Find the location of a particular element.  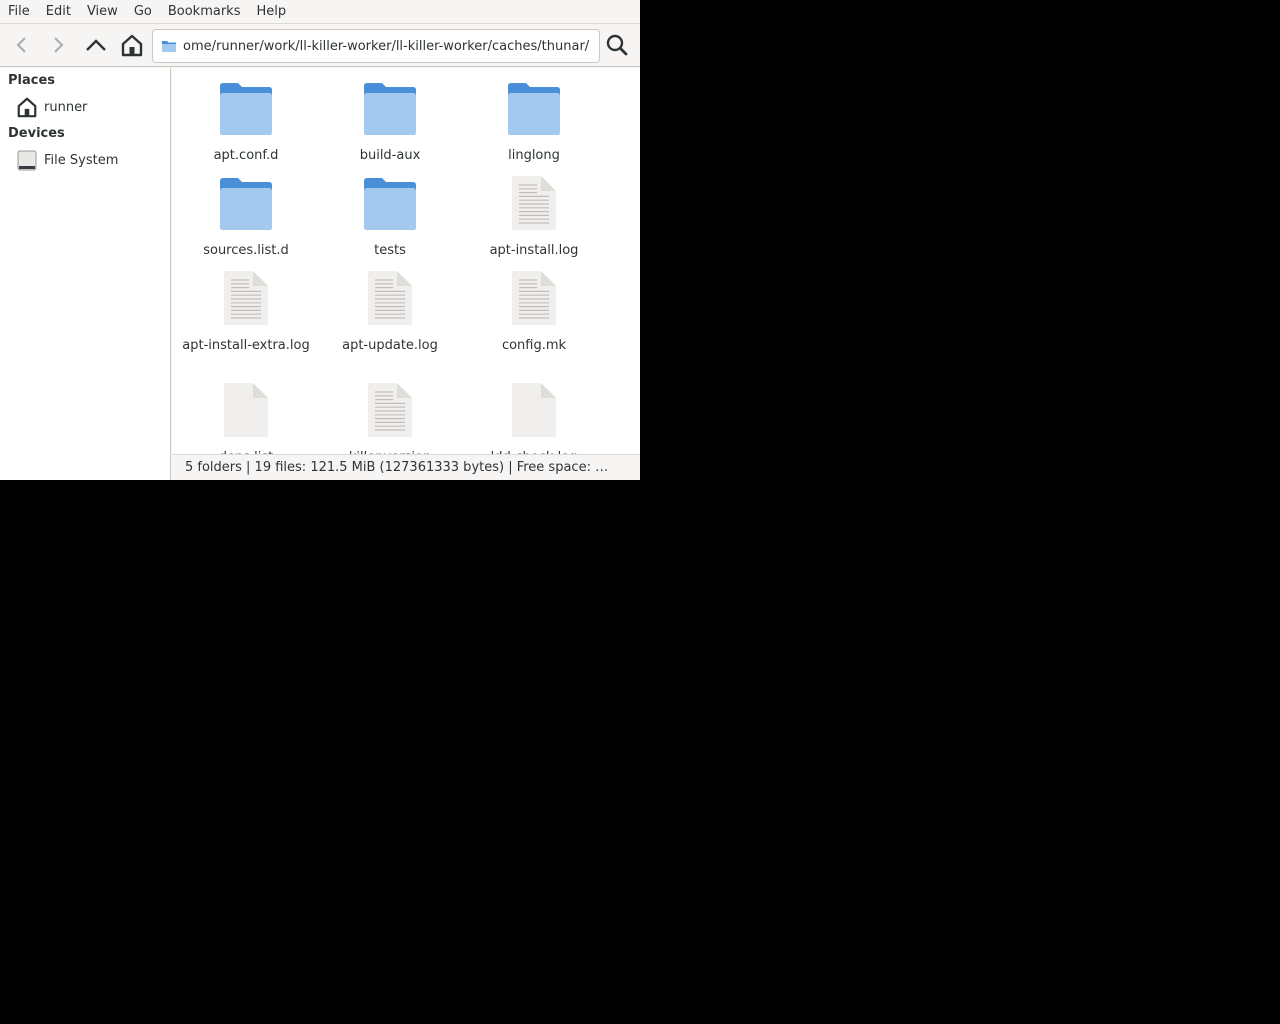

file-item: apt-install.log is located at coordinates (534, 215).